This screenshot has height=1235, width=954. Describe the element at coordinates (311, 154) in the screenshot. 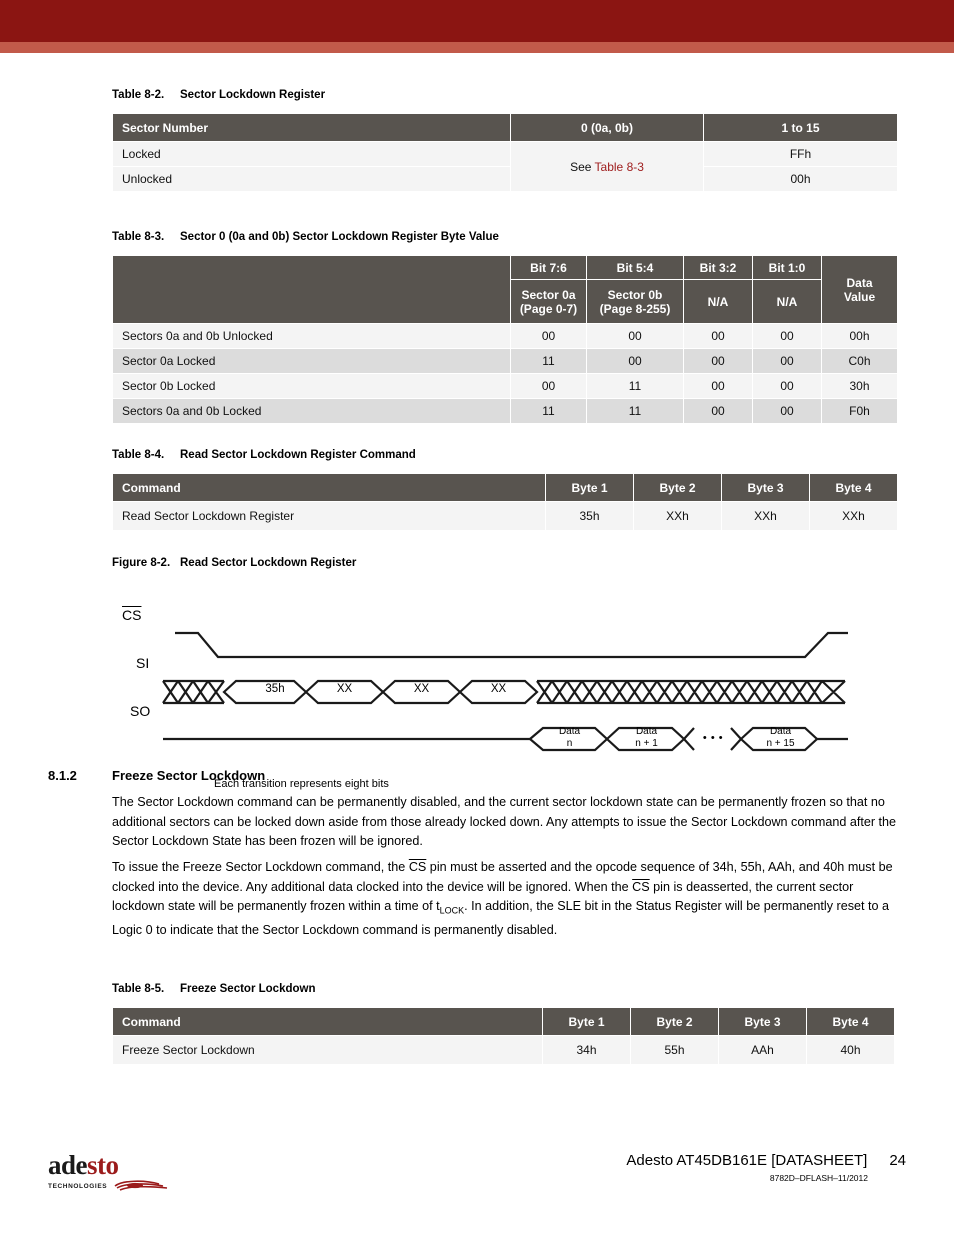

I see `table-8-2-row-locked-label: Locked` at that location.